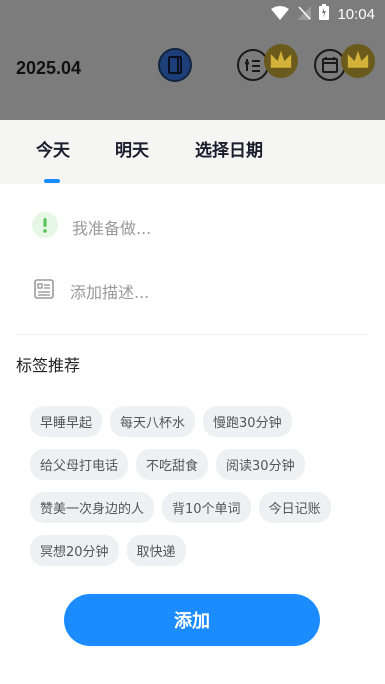 Image resolution: width=385 pixels, height=684 pixels. I want to click on chip-row: 给父母打电话 不吃甜食 阅读30分钟, so click(195, 464).